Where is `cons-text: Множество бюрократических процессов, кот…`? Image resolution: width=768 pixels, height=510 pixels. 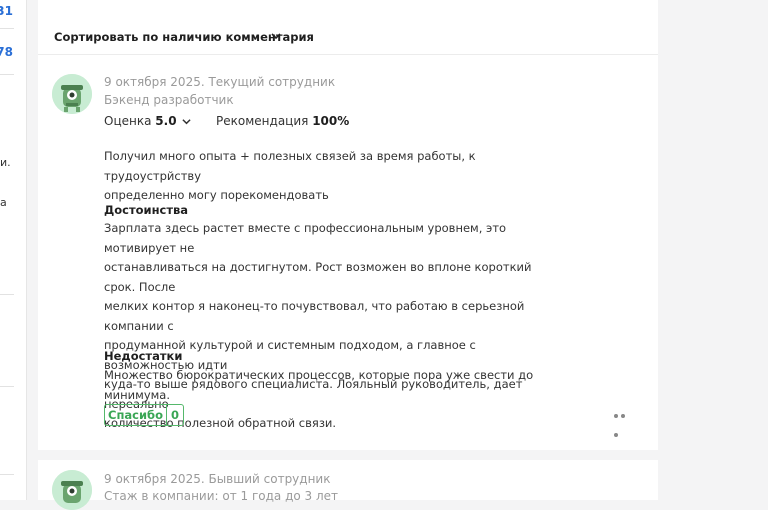 cons-text: Множество бюрократических процессов, кот… is located at coordinates (324, 385).